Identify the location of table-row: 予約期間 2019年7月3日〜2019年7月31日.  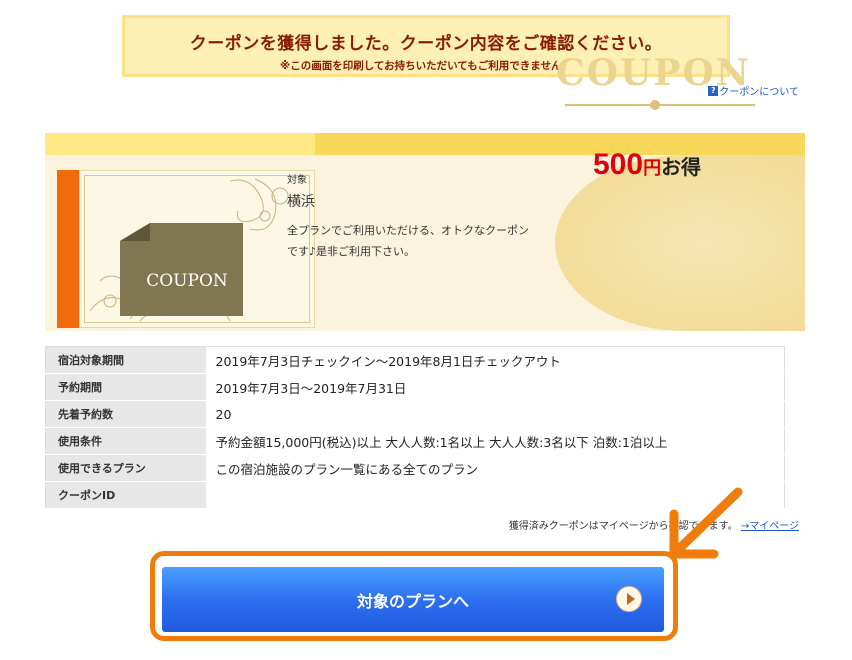
(415, 387).